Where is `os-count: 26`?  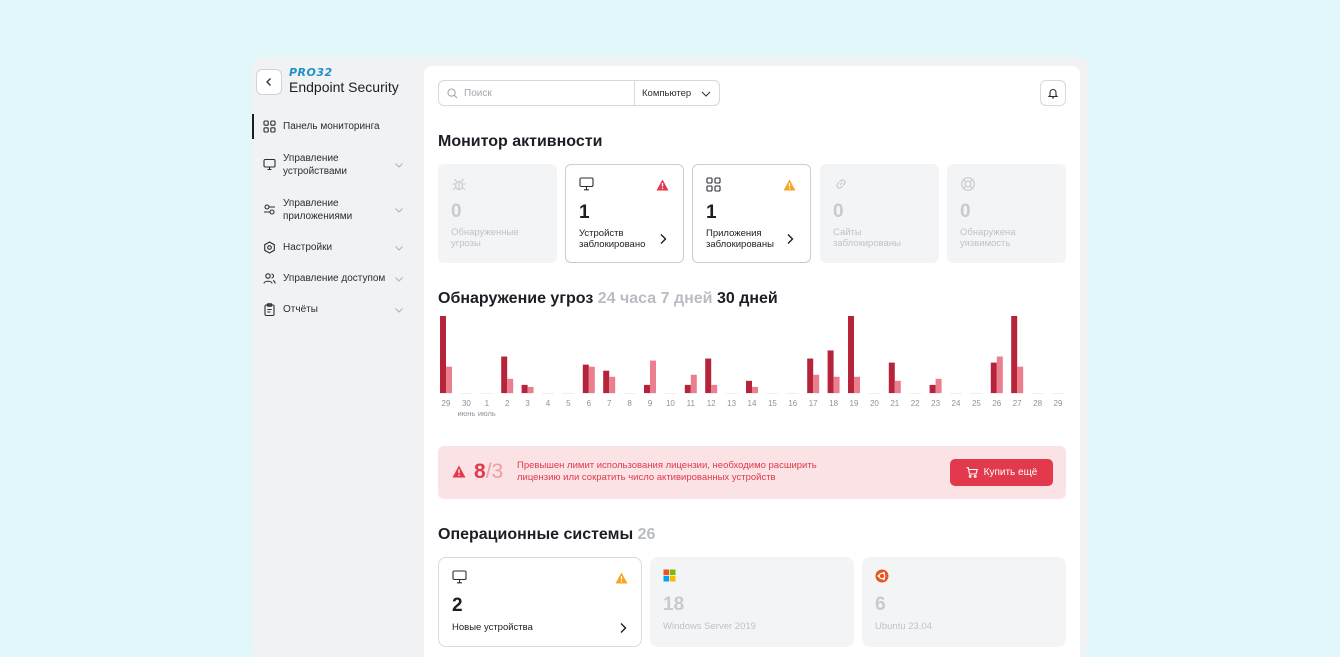 os-count: 26 is located at coordinates (646, 534).